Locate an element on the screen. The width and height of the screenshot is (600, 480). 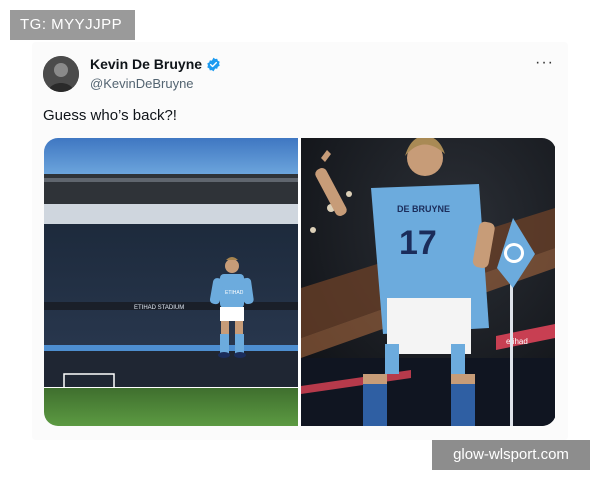
author-name-row: Kevin De Bruyne is located at coordinates (155, 64).